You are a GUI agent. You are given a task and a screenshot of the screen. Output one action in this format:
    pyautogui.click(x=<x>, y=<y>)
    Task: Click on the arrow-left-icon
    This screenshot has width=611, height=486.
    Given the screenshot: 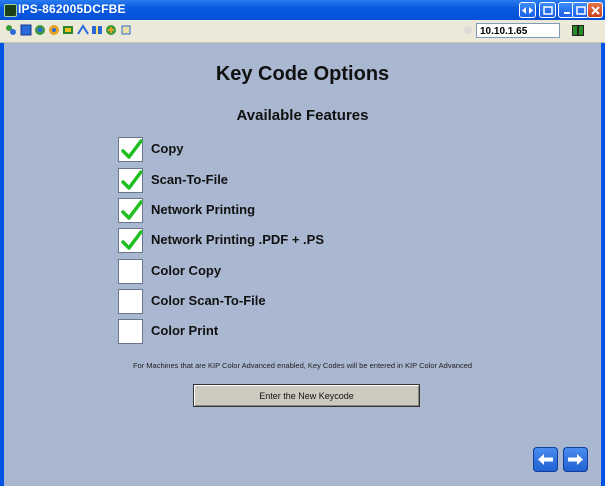 What is the action you would take?
    pyautogui.click(x=545, y=459)
    